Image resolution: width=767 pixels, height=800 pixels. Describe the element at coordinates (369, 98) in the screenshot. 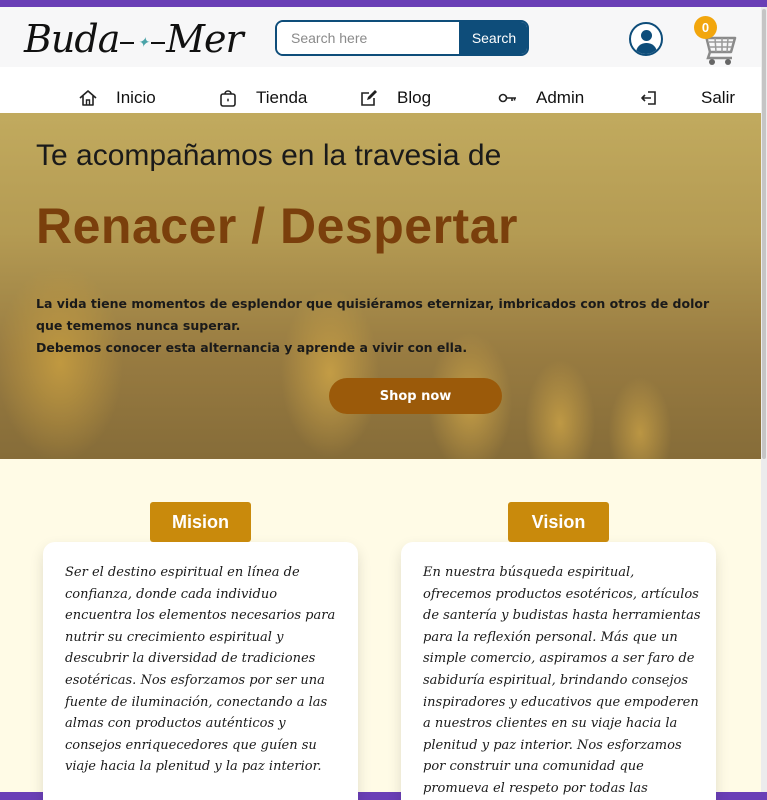

I see `edit-icon` at that location.